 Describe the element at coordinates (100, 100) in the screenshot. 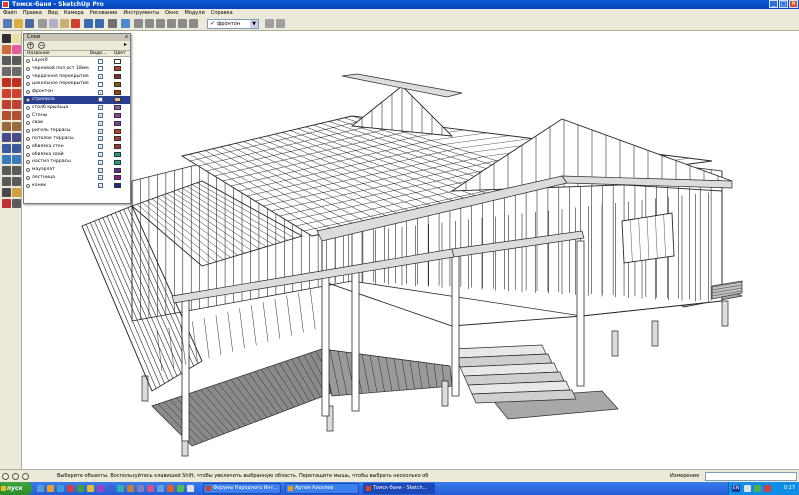

I see `layer-visible-checkbox` at that location.